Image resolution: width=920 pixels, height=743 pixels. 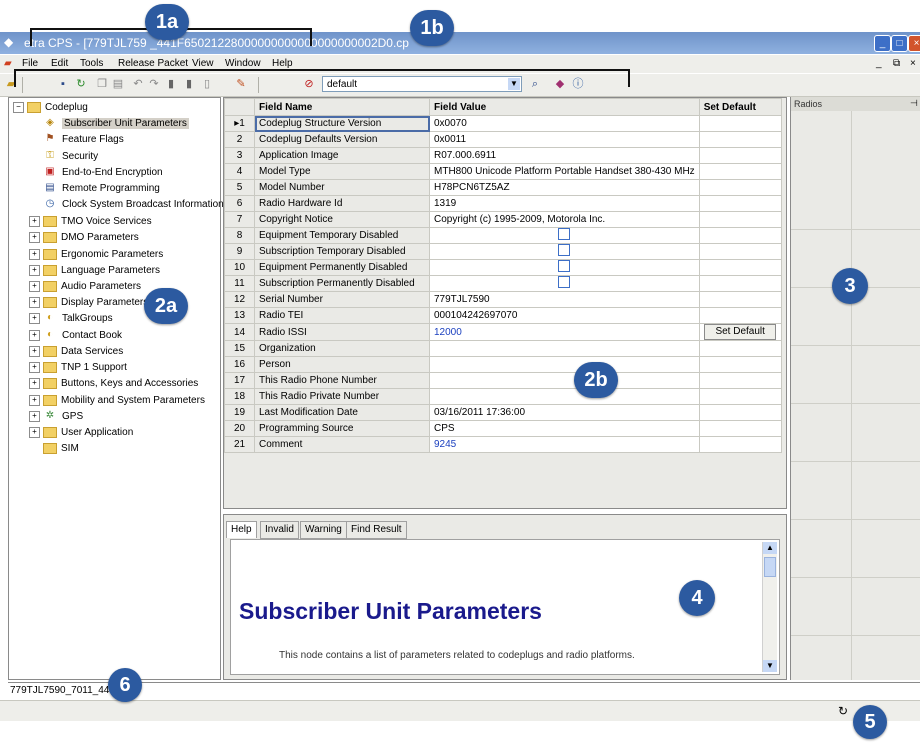 I want to click on field-value-cell: 03/16/2011 17:36:00, so click(x=564, y=412).